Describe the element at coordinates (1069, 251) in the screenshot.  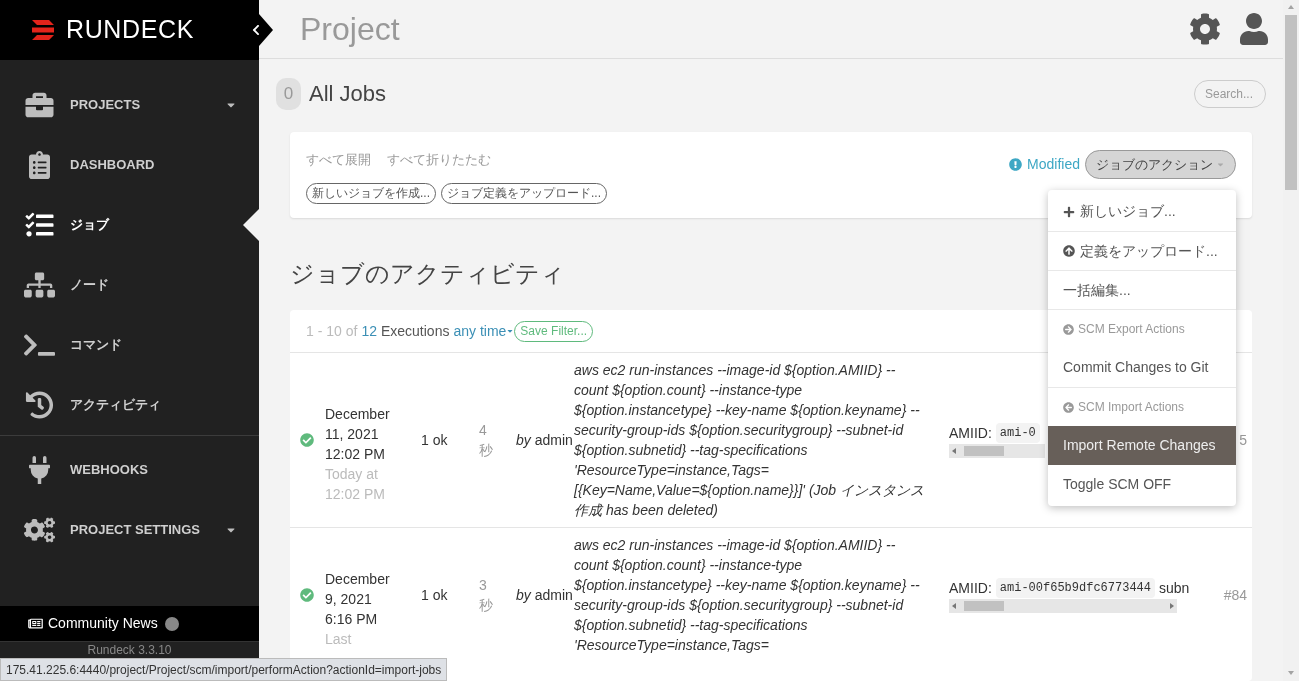
I see `upload-icon` at that location.